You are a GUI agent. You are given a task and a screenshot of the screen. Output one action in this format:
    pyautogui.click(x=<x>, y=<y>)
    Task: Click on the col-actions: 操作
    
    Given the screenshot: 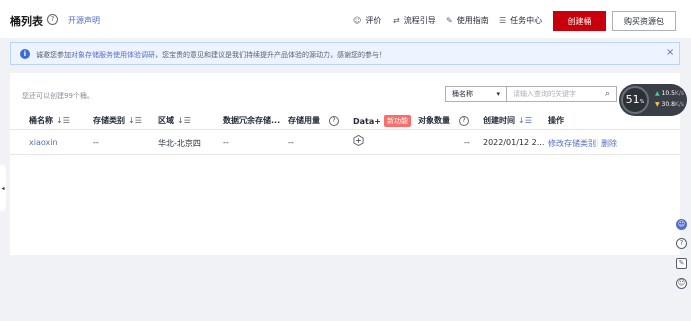 What is the action you would take?
    pyautogui.click(x=556, y=120)
    